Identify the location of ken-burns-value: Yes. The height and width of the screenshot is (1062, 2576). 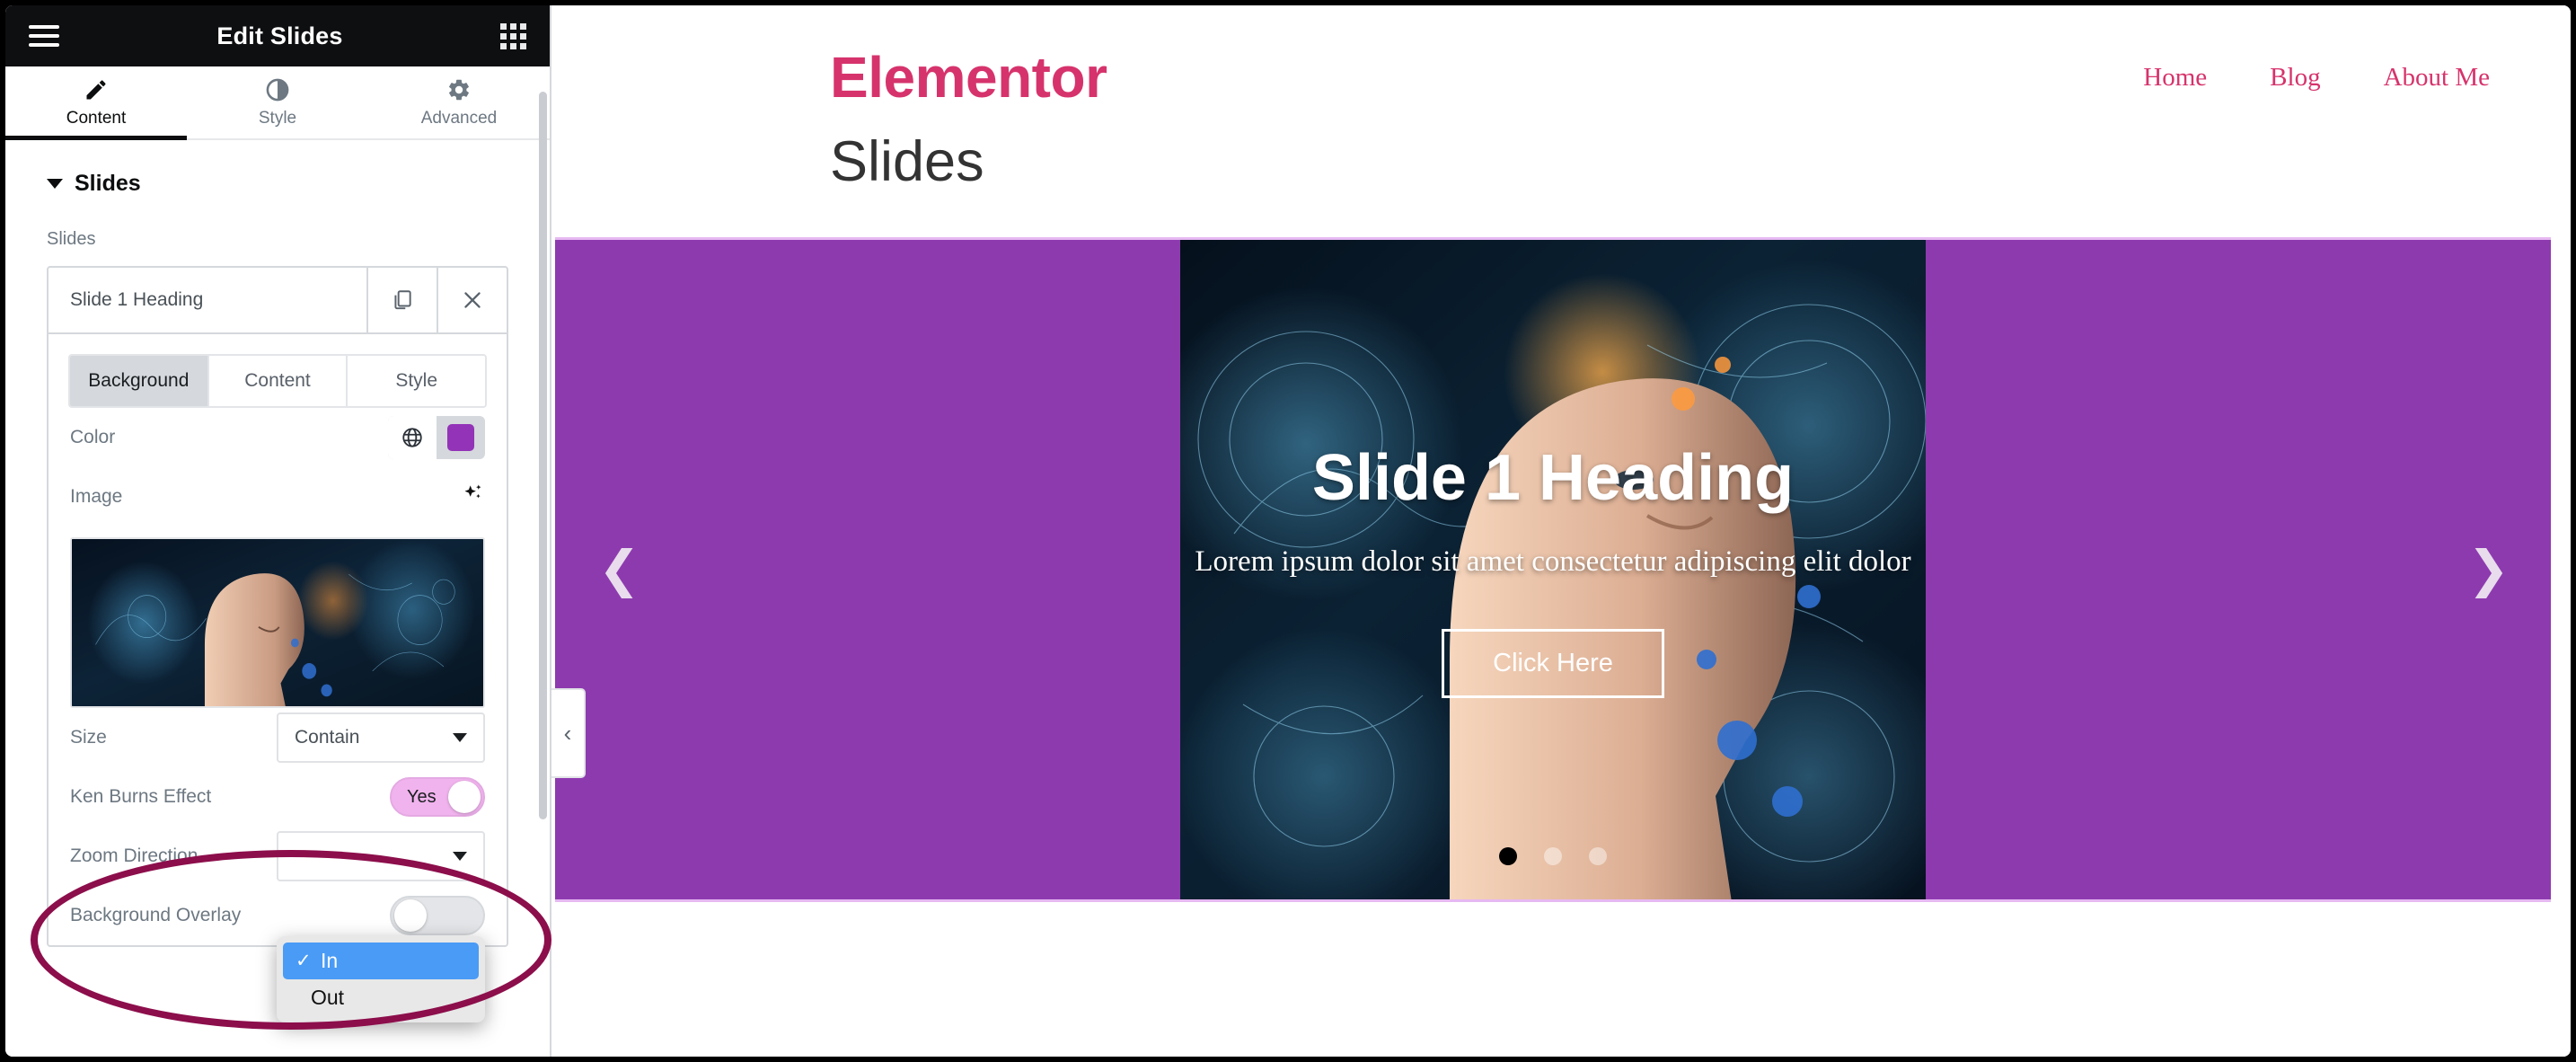
(422, 796).